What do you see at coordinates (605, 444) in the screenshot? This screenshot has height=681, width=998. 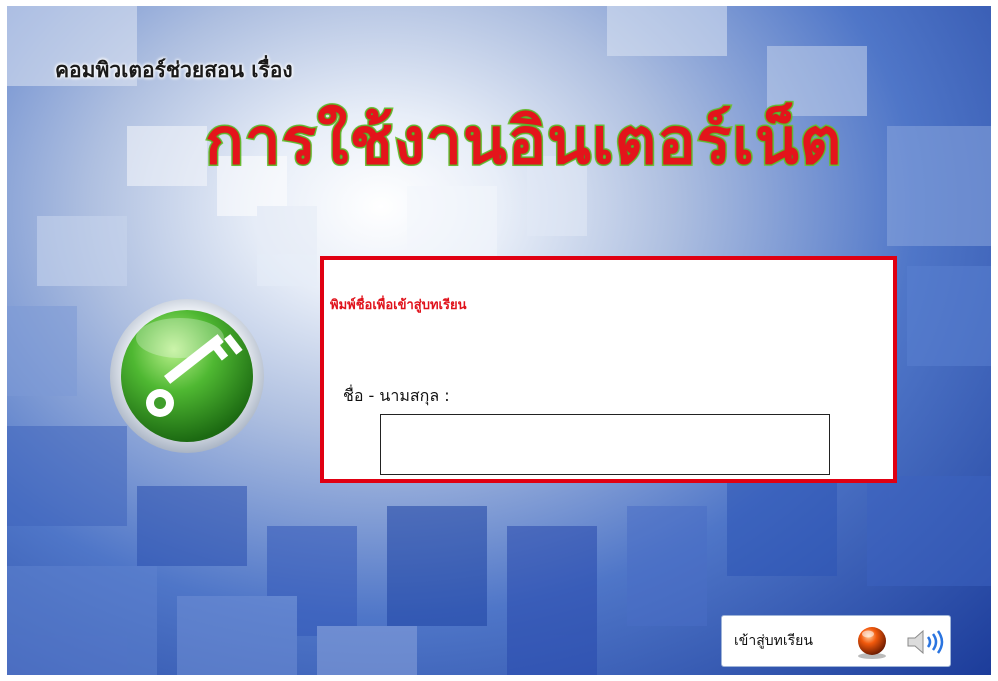 I see `name-input` at bounding box center [605, 444].